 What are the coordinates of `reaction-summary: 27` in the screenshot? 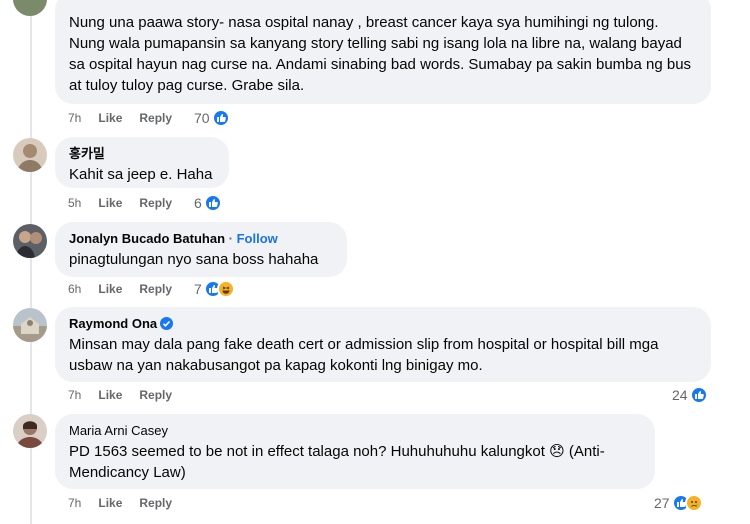 It's located at (678, 503).